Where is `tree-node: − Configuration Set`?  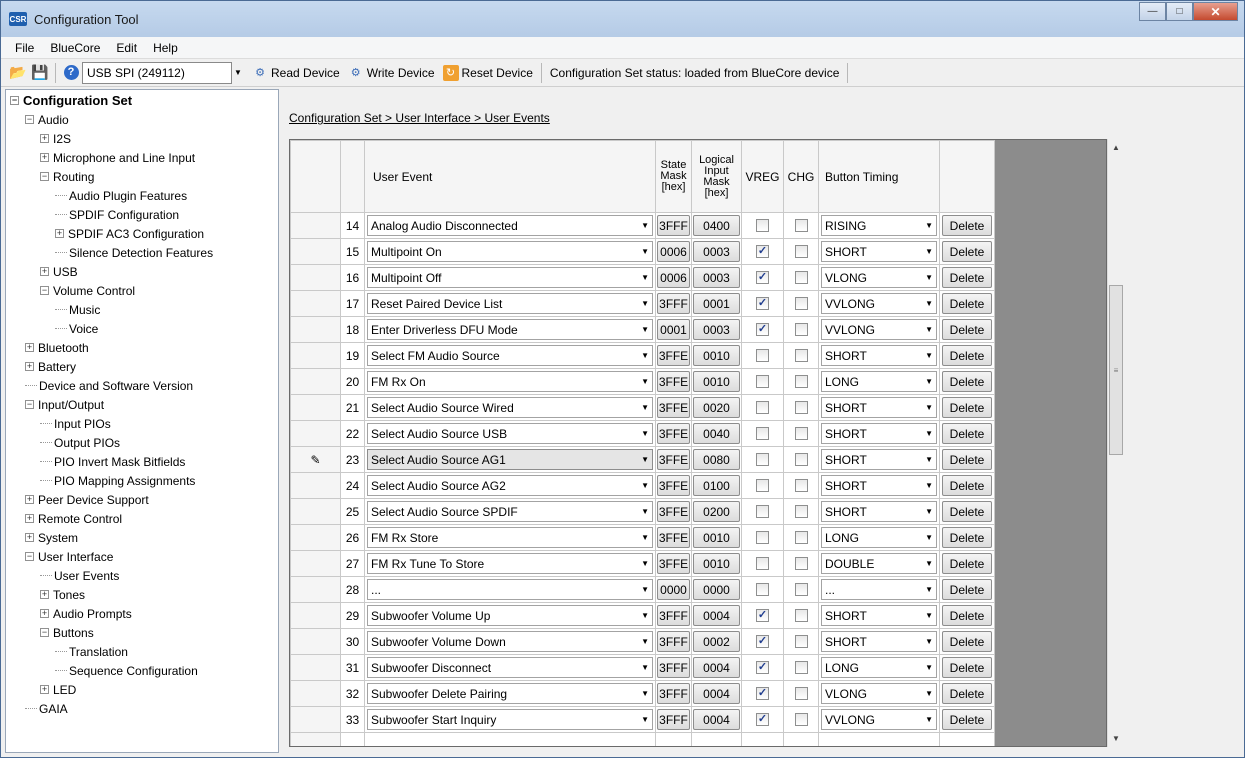
tree-node: − Configuration Set is located at coordinates (142, 100).